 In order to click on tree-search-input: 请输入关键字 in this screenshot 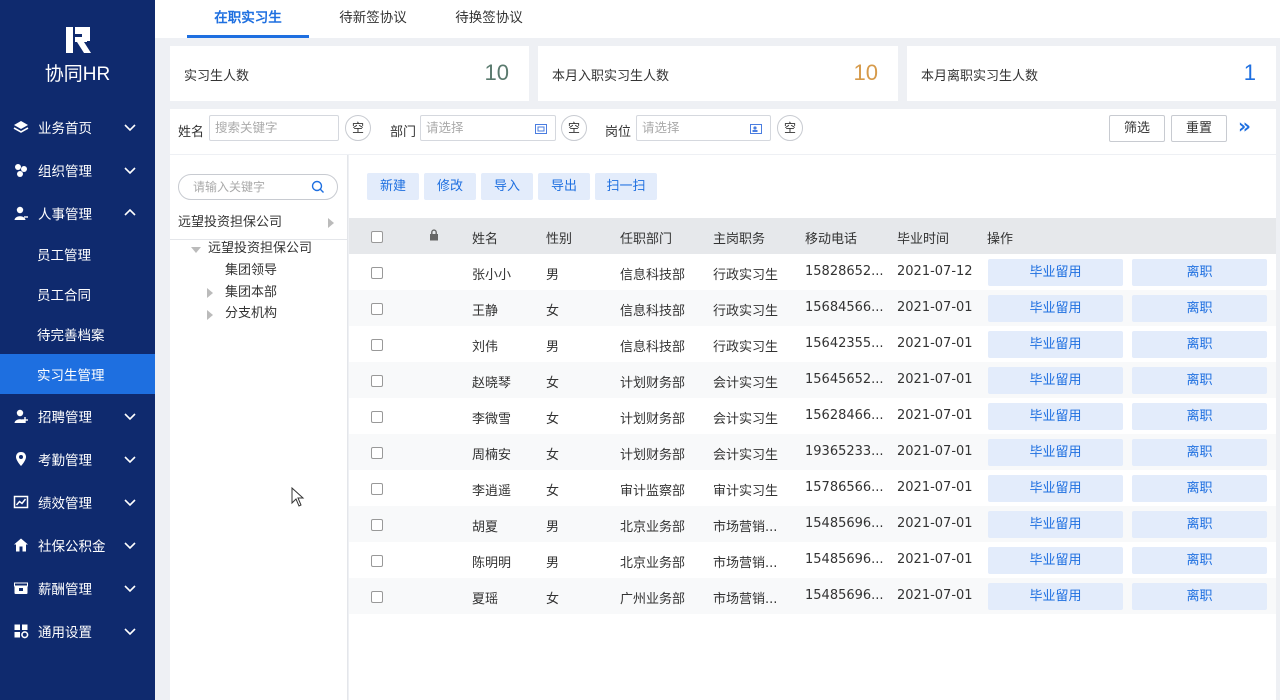, I will do `click(258, 187)`.